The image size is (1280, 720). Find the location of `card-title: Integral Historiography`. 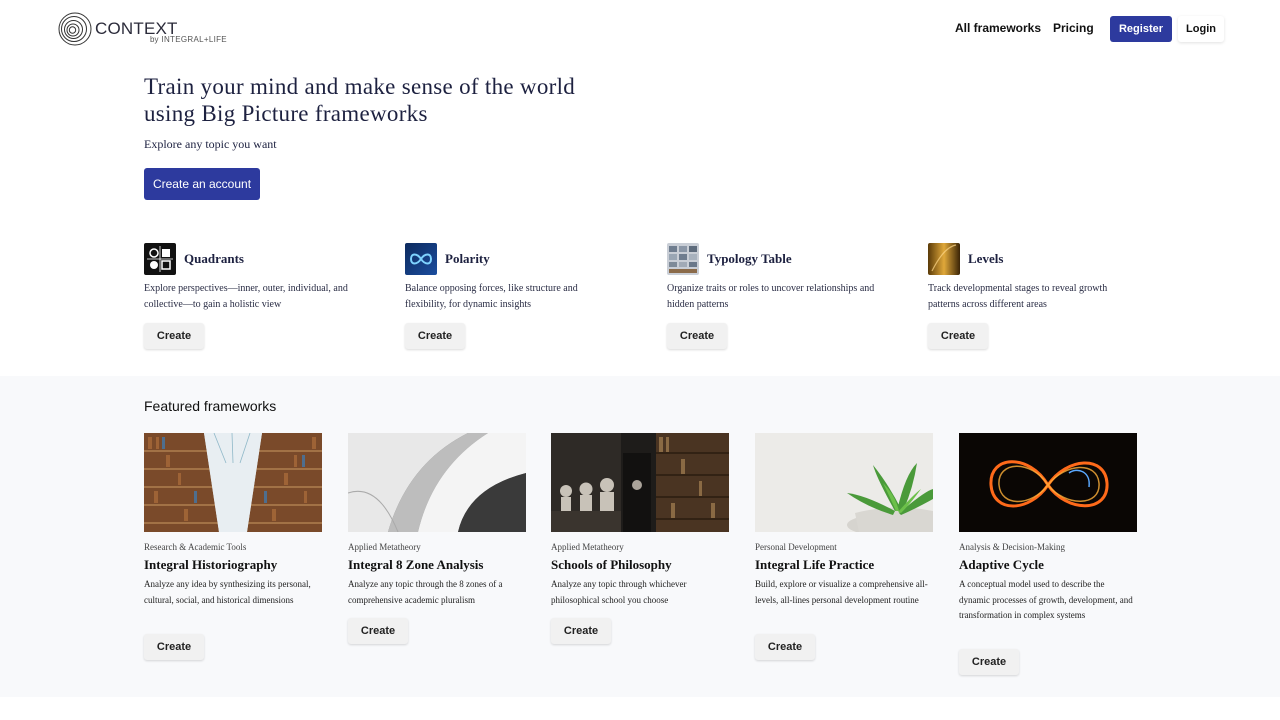

card-title: Integral Historiography is located at coordinates (211, 564).